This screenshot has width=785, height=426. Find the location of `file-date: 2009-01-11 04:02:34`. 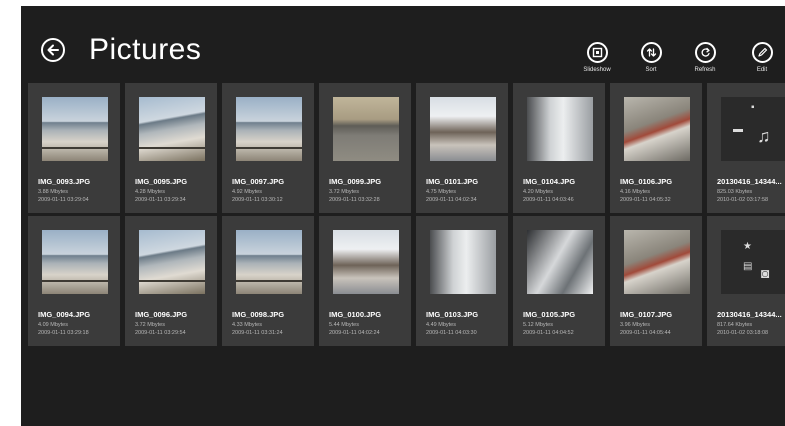

file-date: 2009-01-11 04:02:34 is located at coordinates (451, 200).